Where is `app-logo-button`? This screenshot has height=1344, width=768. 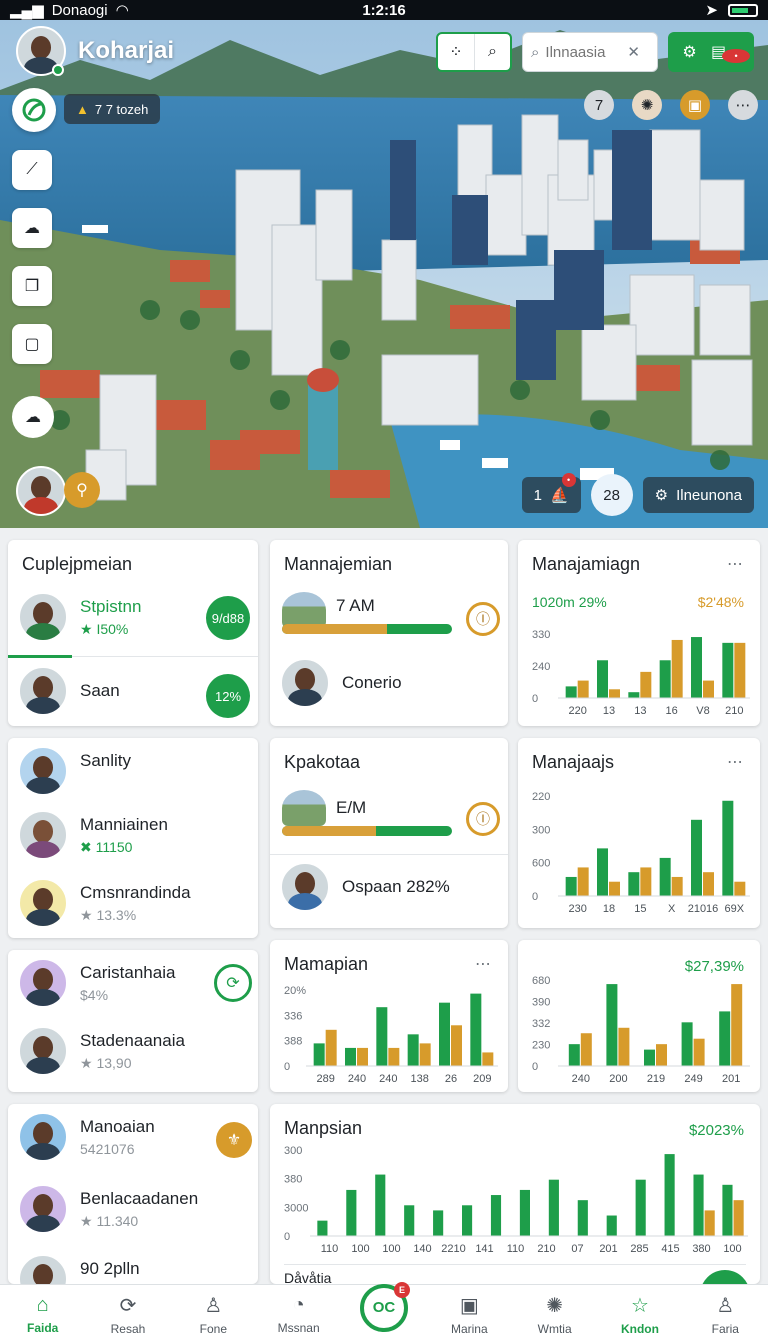
app-logo-button is located at coordinates (34, 110).